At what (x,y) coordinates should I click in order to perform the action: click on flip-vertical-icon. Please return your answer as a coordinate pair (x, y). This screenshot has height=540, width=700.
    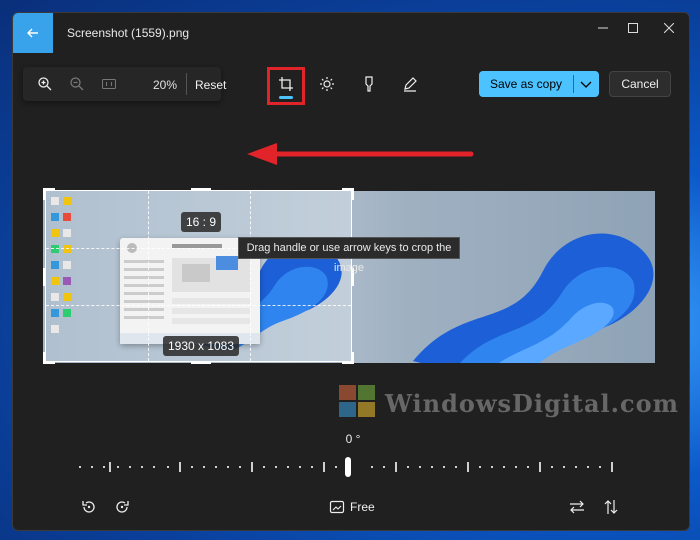
    Looking at the image, I should click on (611, 507).